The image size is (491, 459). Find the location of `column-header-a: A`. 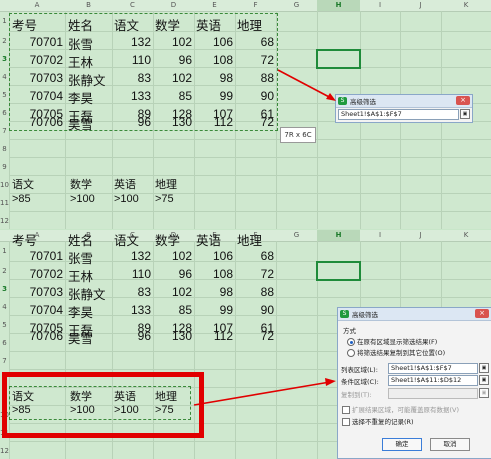

column-header-a: A is located at coordinates (37, 5).